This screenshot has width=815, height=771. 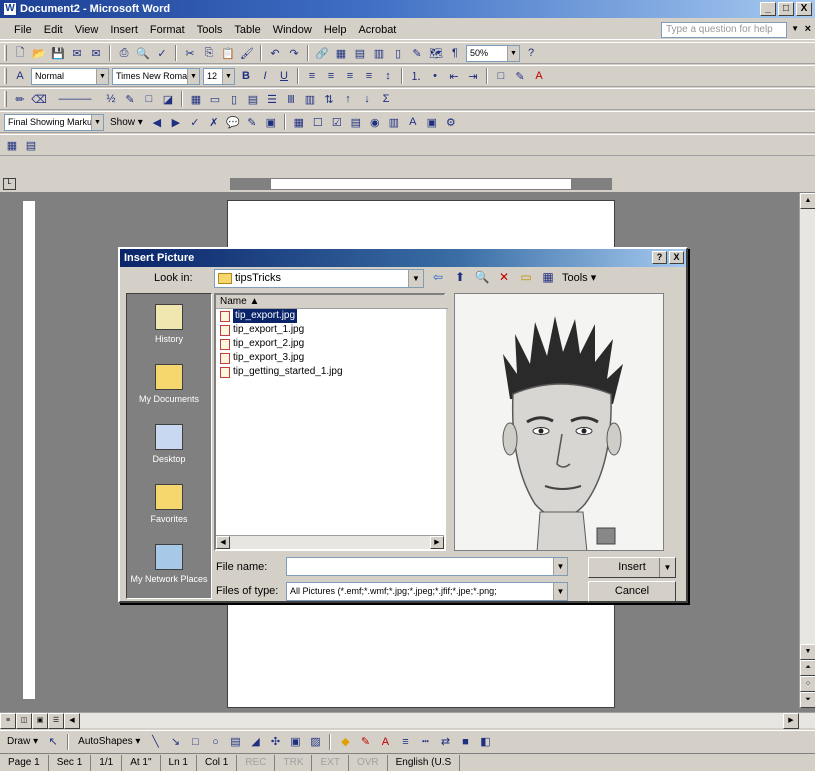 What do you see at coordinates (348, 99) in the screenshot?
I see `sort-ascending-icon: ↑` at bounding box center [348, 99].